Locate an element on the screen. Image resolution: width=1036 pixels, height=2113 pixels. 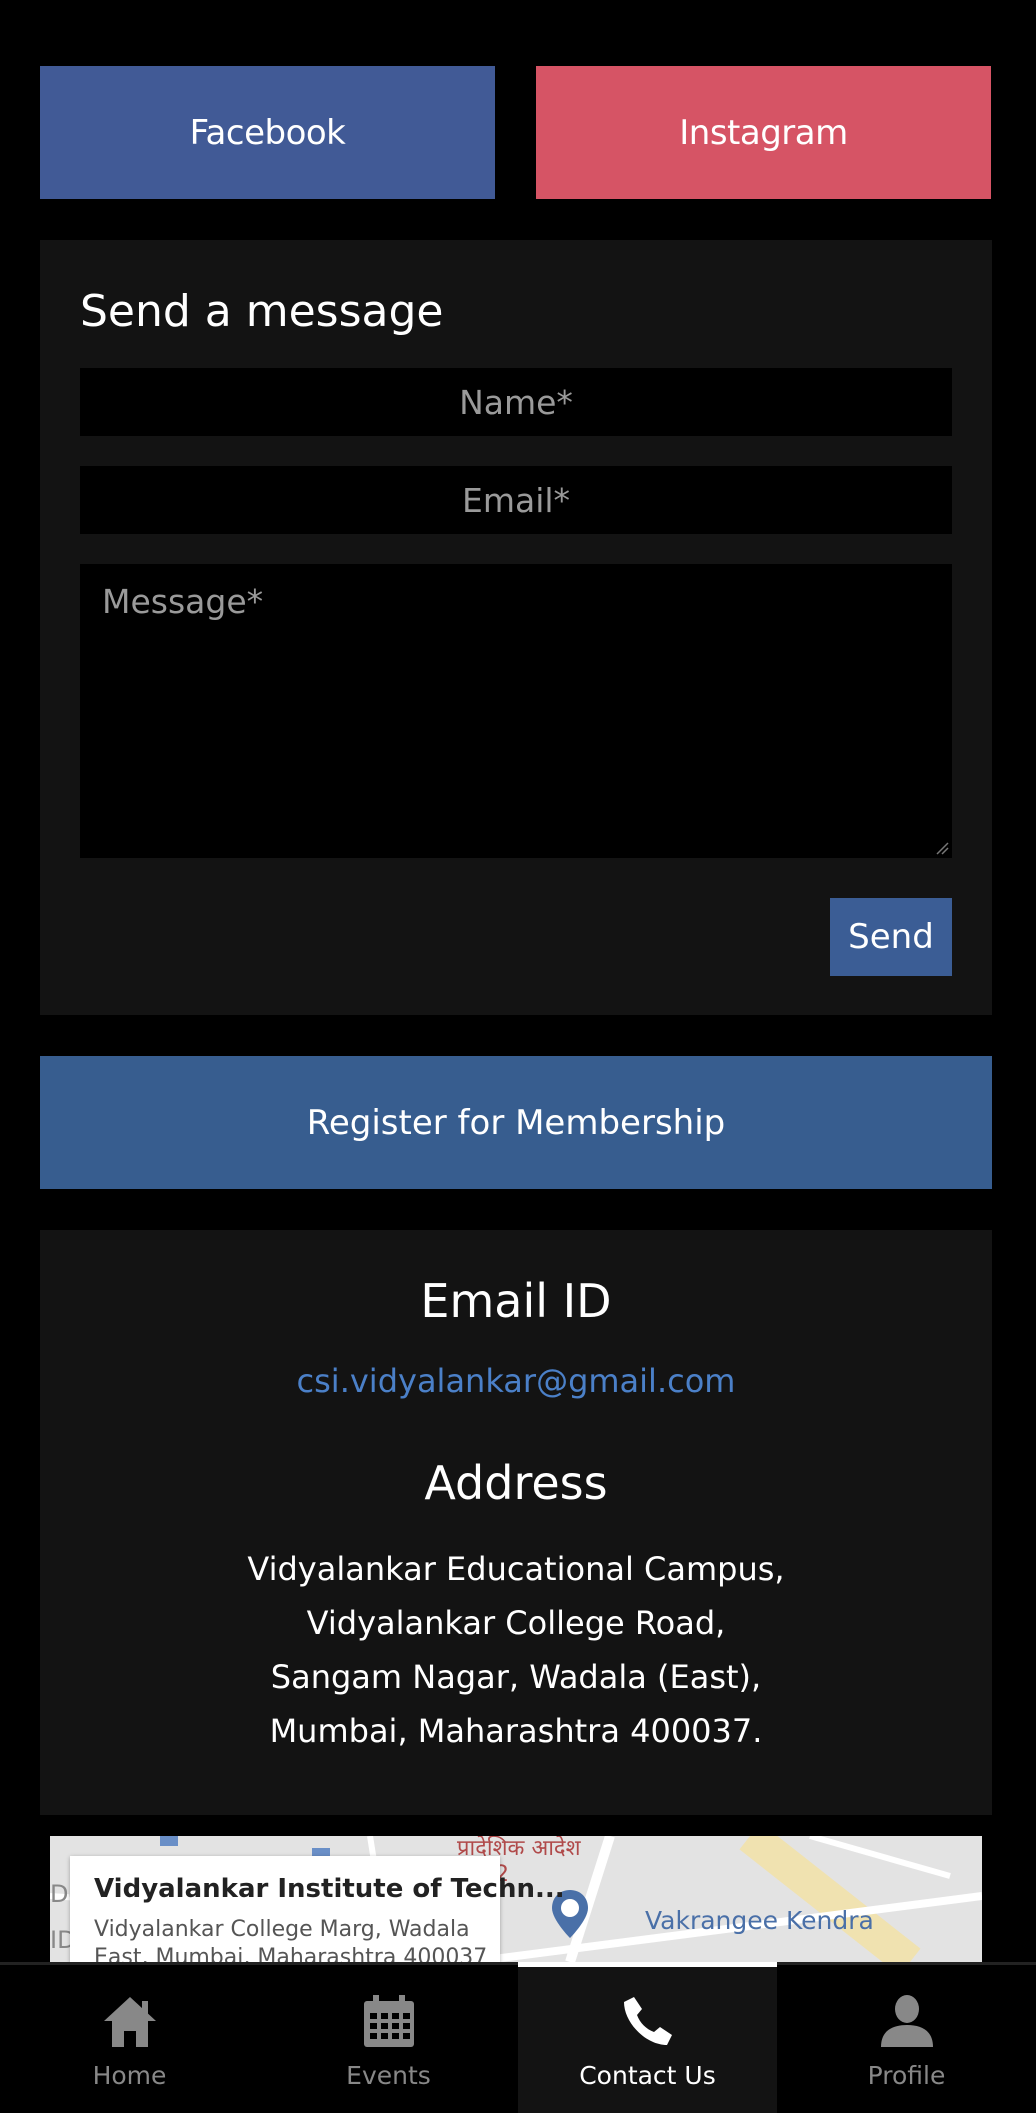
nav-item-contact-us: Contact Us is located at coordinates (647, 2037).